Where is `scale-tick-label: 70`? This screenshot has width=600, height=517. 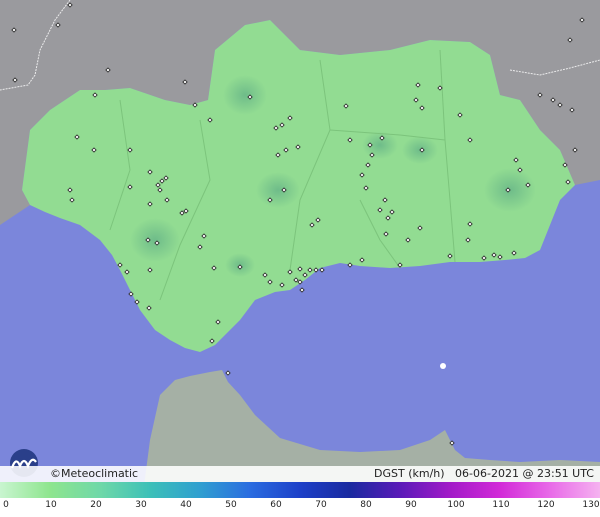 scale-tick-label: 70 is located at coordinates (321, 505).